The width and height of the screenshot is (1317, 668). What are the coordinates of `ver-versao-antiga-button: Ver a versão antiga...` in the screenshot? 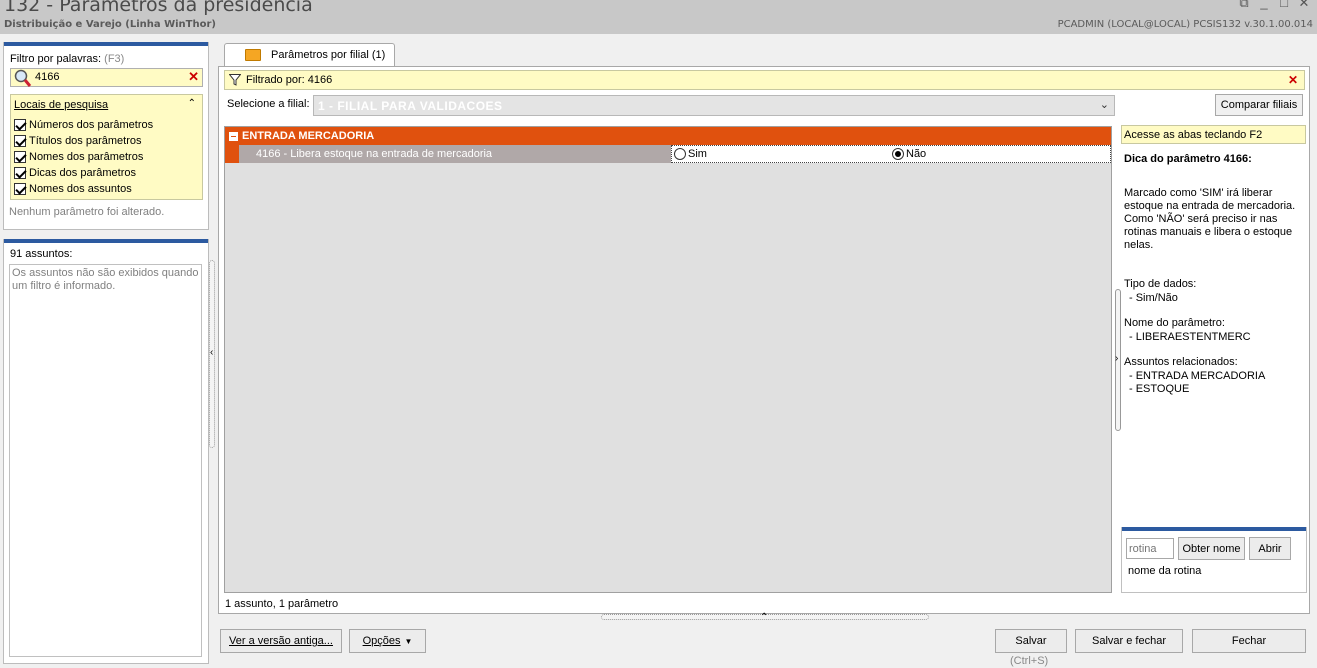 It's located at (281, 641).